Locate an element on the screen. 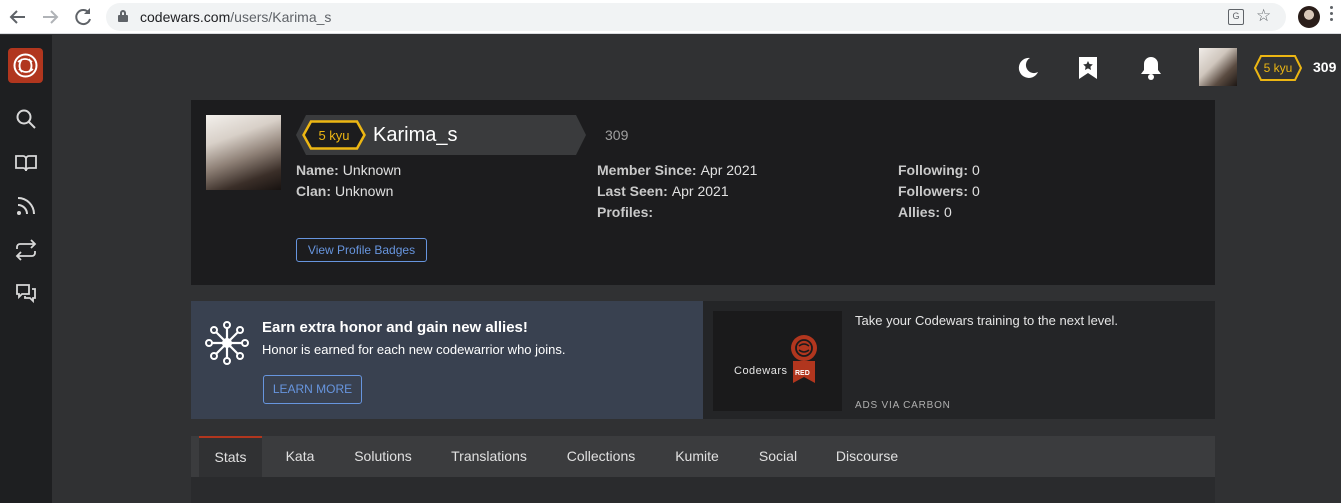 The image size is (1341, 503). browser-toolbar: codewars.com/users/Karima_s G ☆ is located at coordinates (670, 17).